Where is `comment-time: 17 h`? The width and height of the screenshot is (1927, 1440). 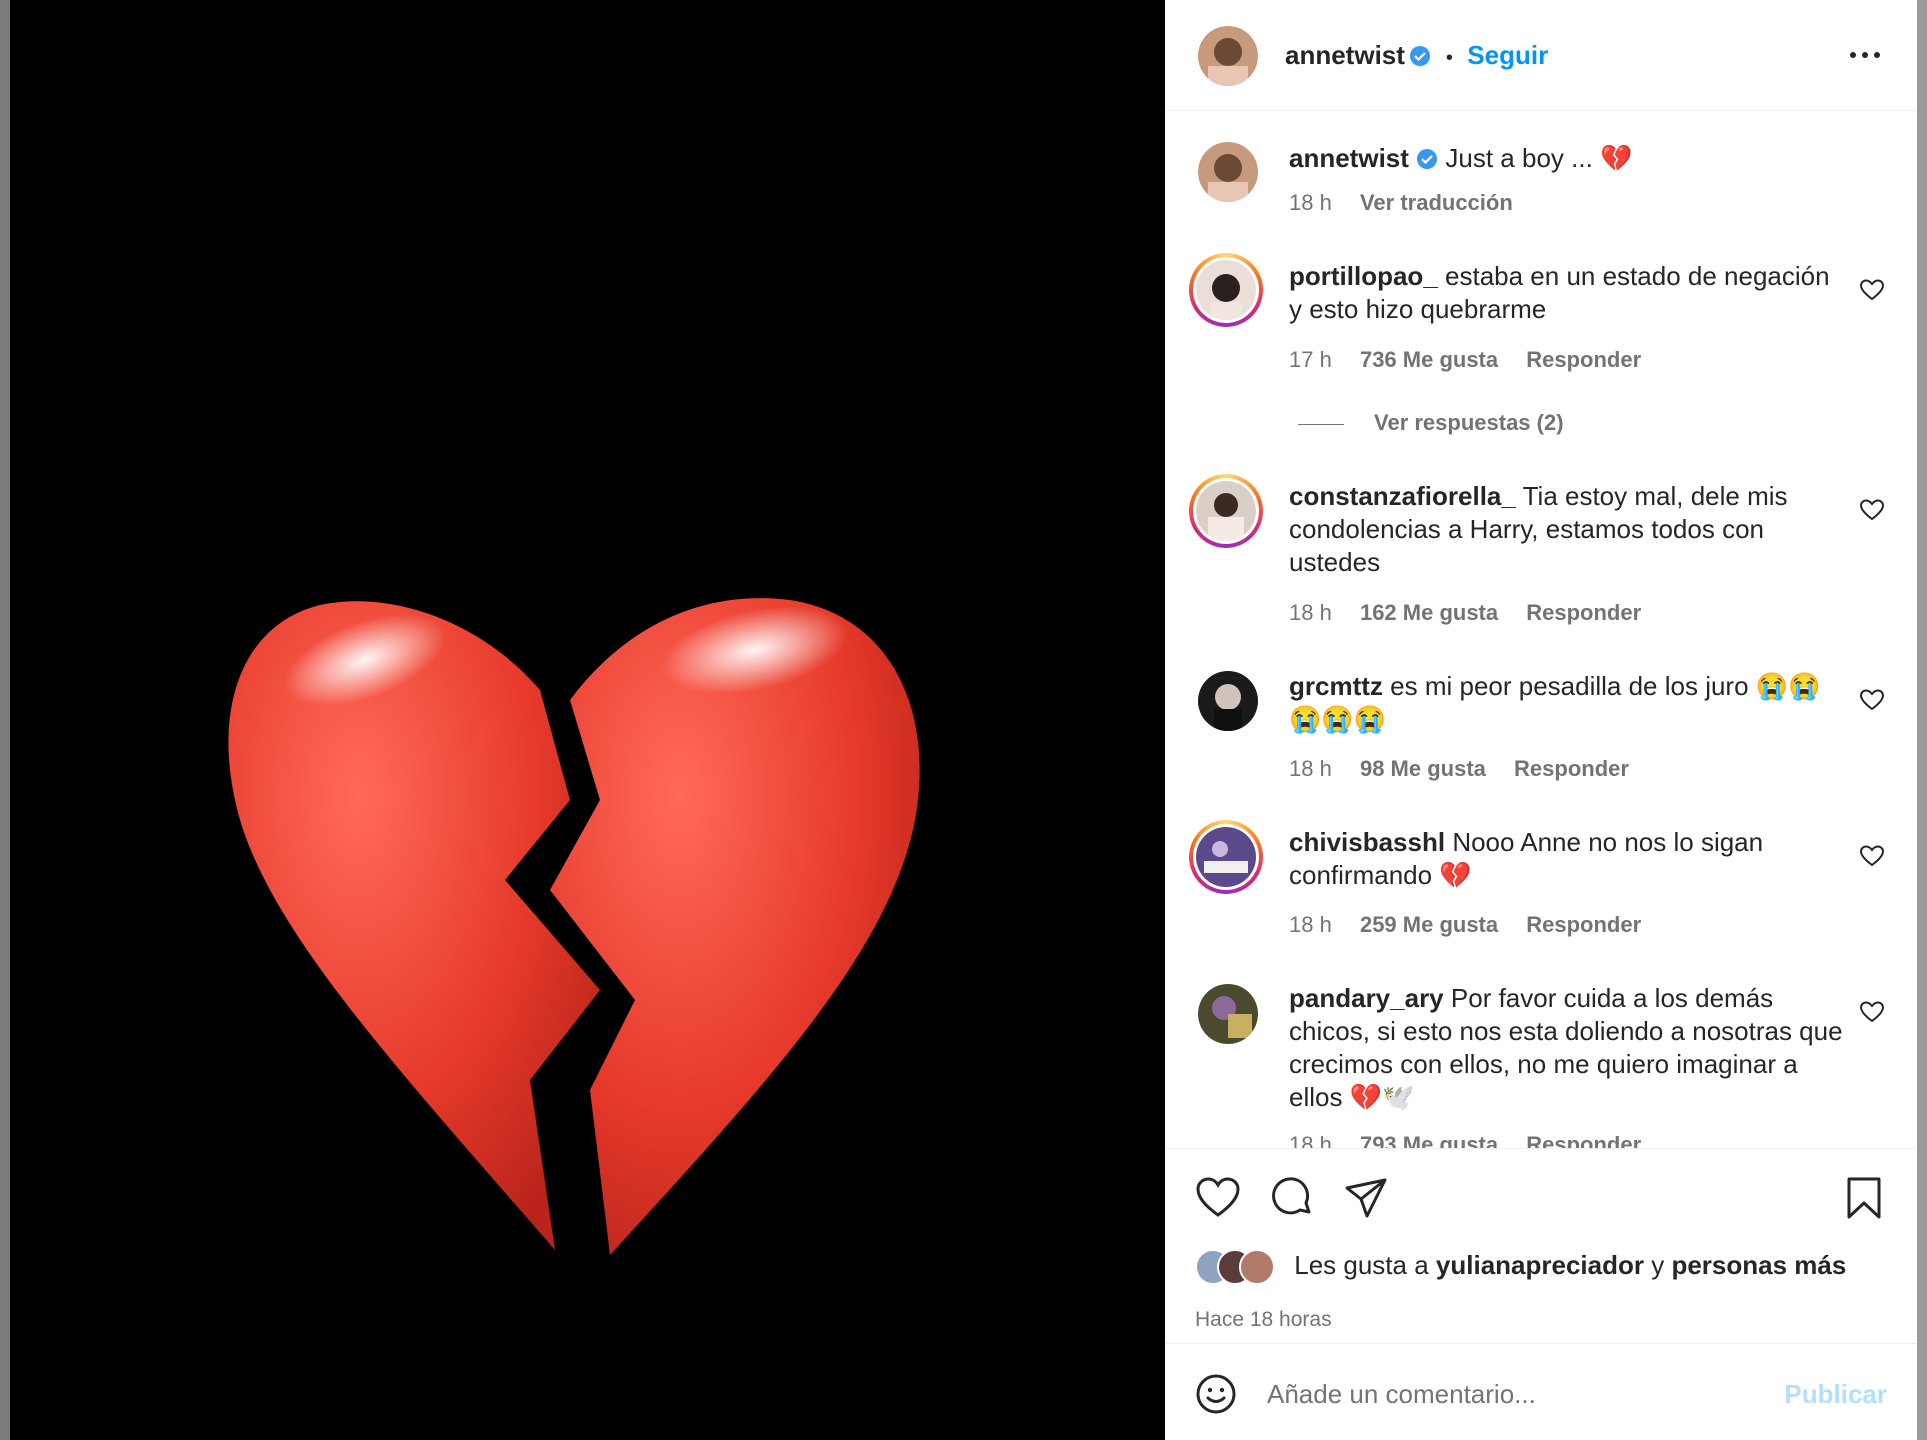
comment-time: 17 h is located at coordinates (1310, 359).